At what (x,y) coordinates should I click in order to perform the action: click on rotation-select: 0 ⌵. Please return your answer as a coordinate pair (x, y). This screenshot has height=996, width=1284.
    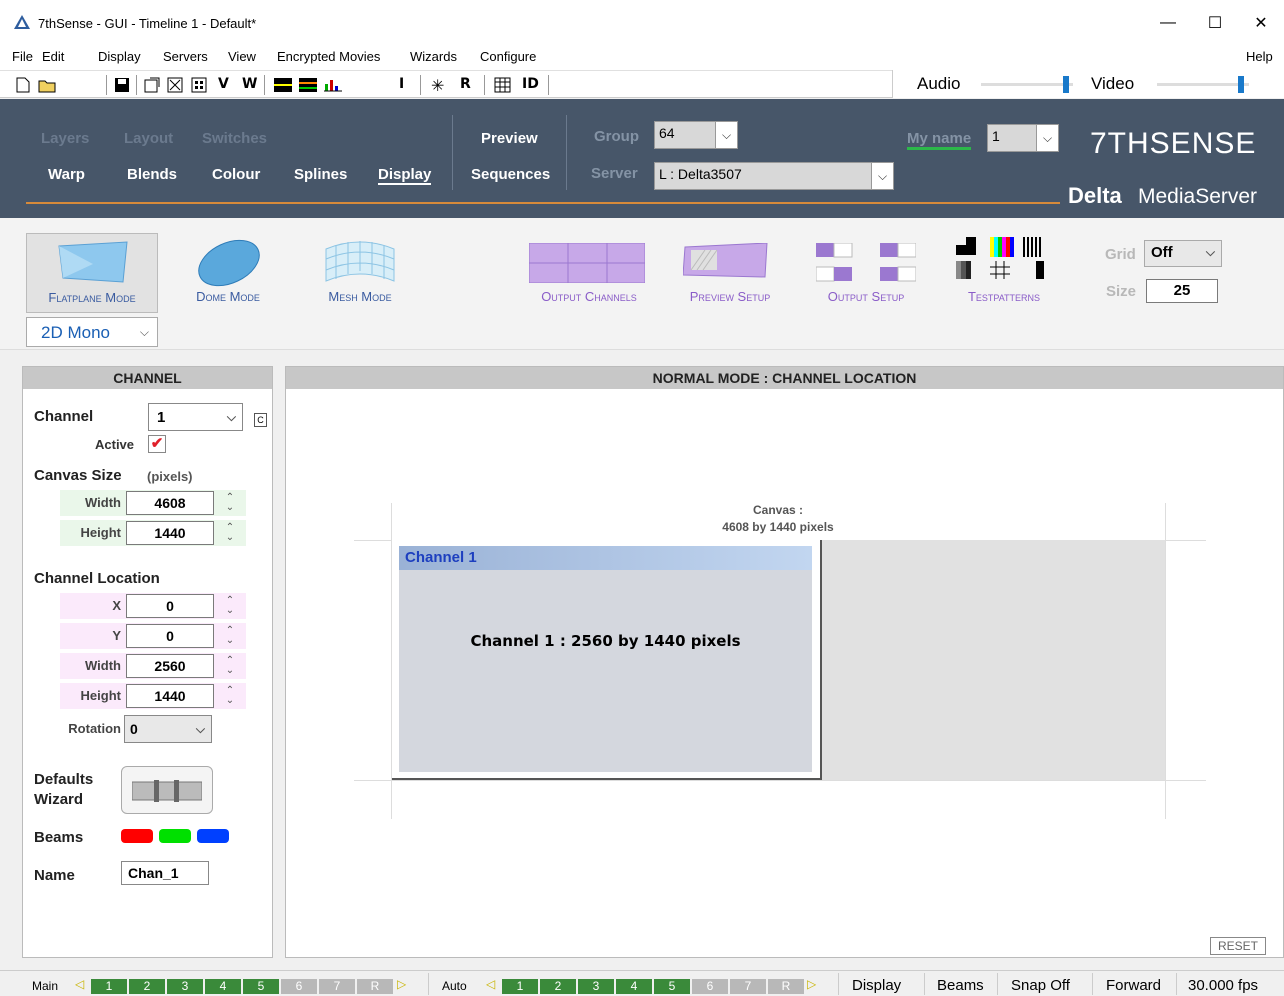
    Looking at the image, I should click on (168, 729).